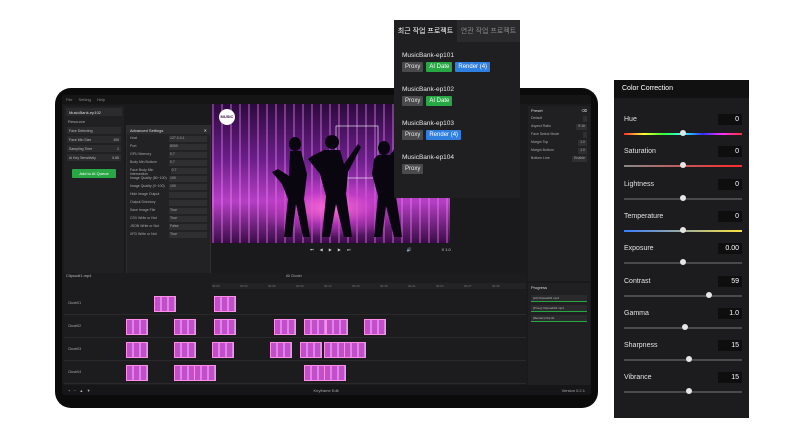 This screenshot has width=800, height=447. Describe the element at coordinates (349, 249) in the screenshot. I see `skip-forward-icon: ⏭` at that location.